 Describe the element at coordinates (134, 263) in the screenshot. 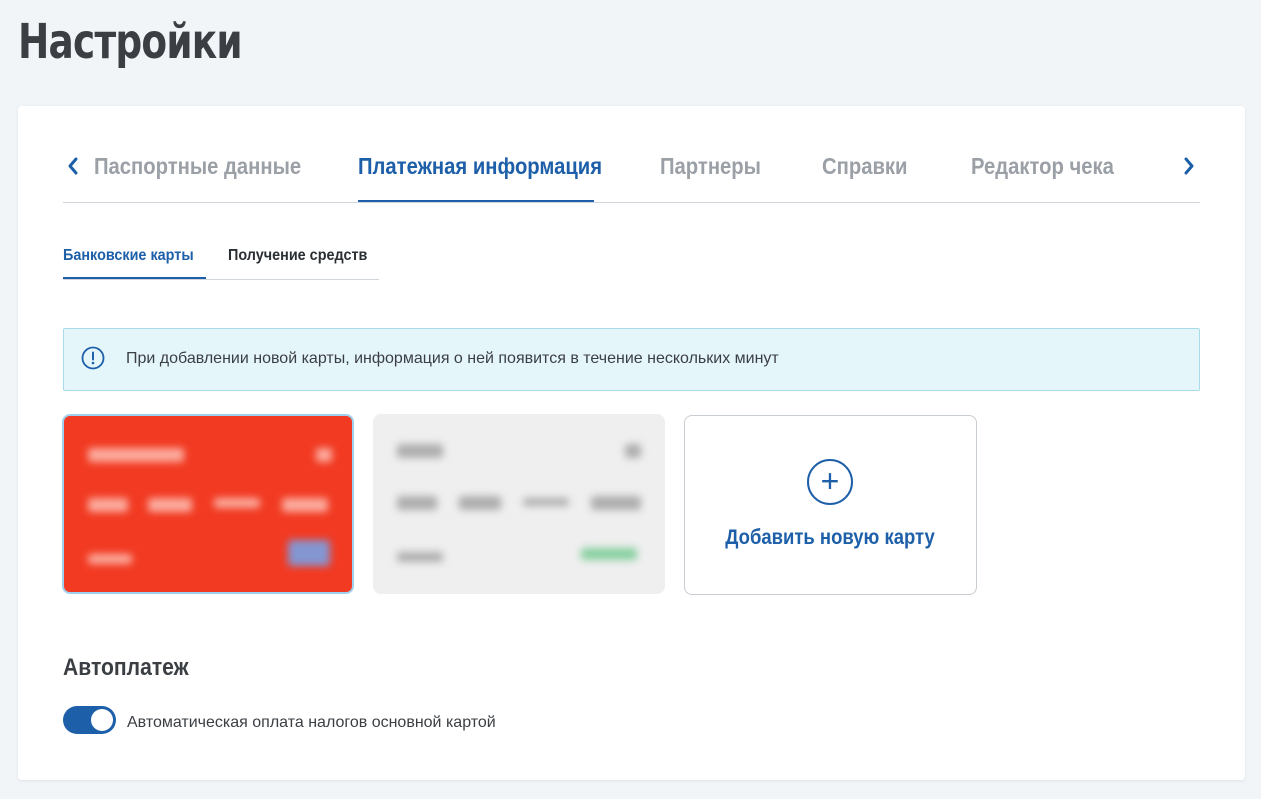

I see `subtab-bank-cards: Банковские карты` at that location.